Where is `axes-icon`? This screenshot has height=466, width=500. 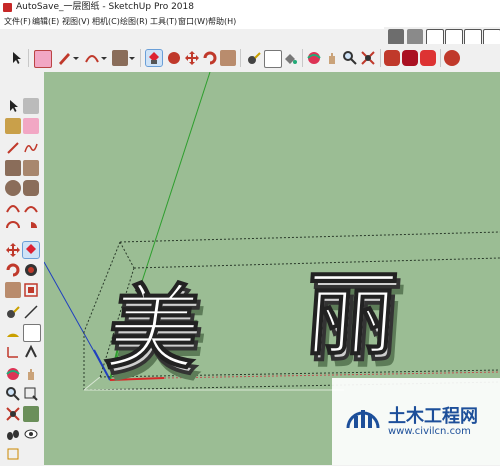 axes-icon is located at coordinates (13, 352).